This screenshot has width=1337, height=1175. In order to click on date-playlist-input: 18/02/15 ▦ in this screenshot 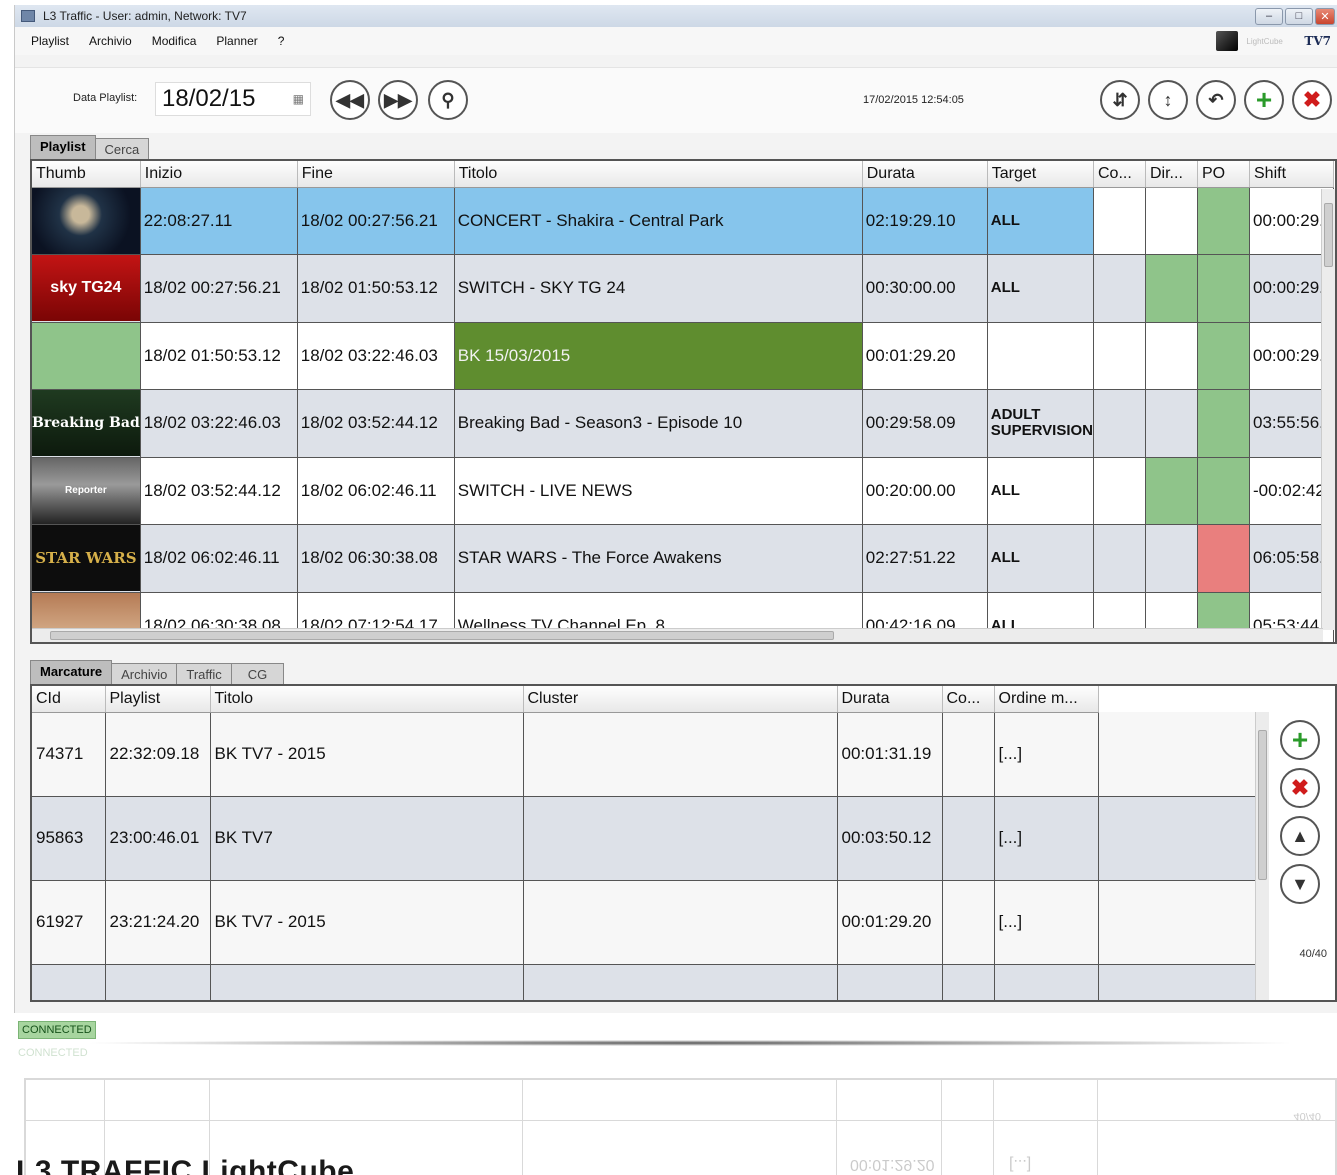, I will do `click(233, 99)`.